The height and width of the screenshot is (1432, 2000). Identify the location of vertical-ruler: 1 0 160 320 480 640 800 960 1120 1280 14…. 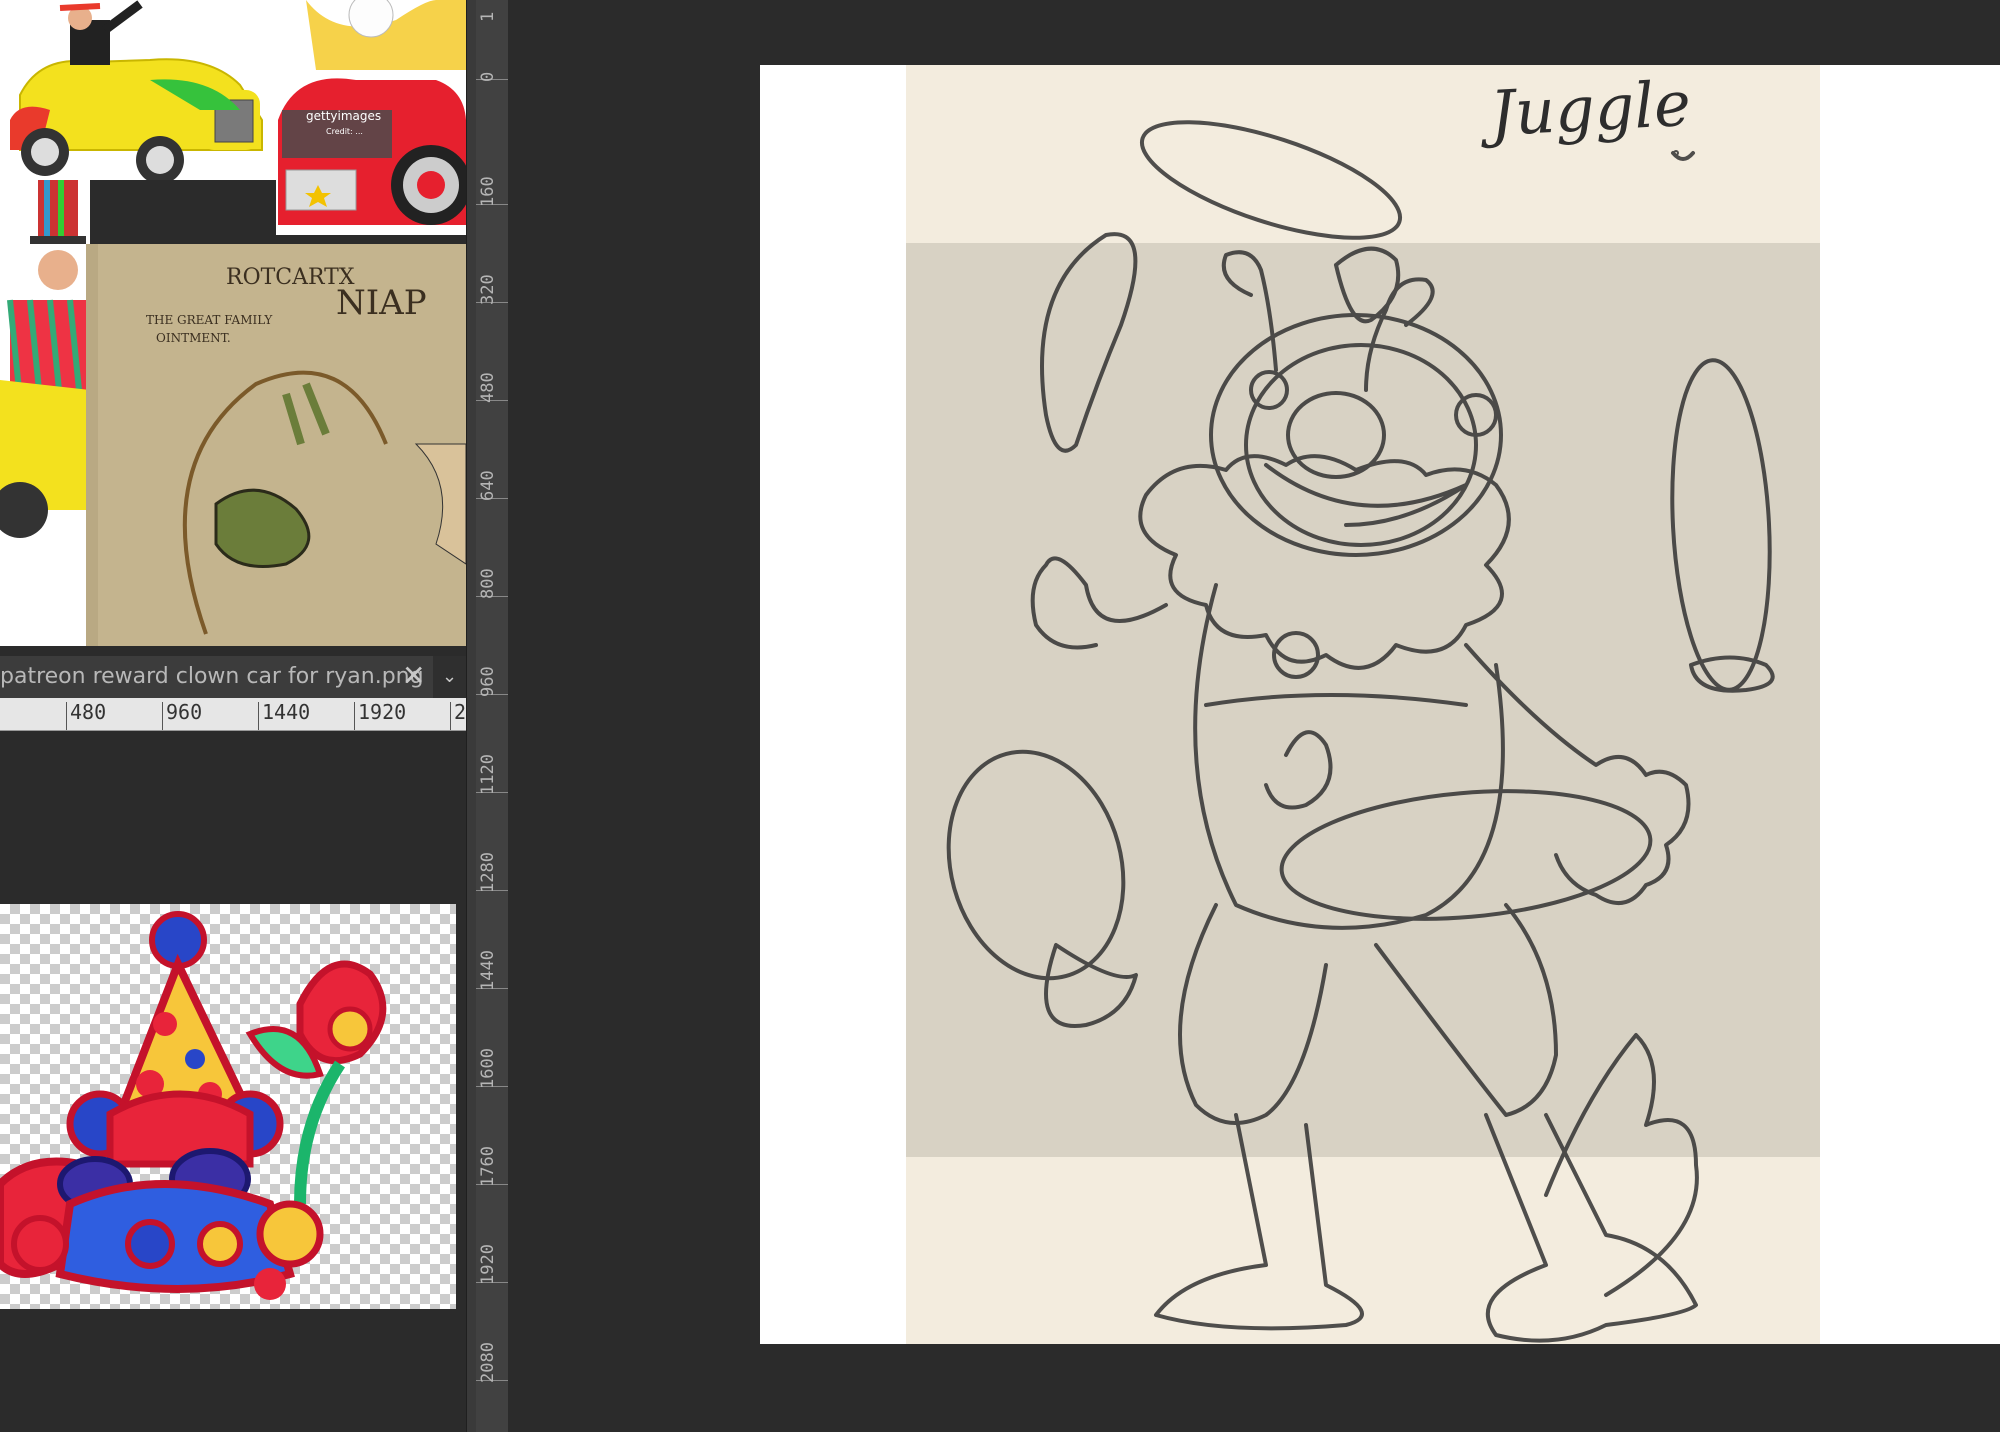
(492, 716).